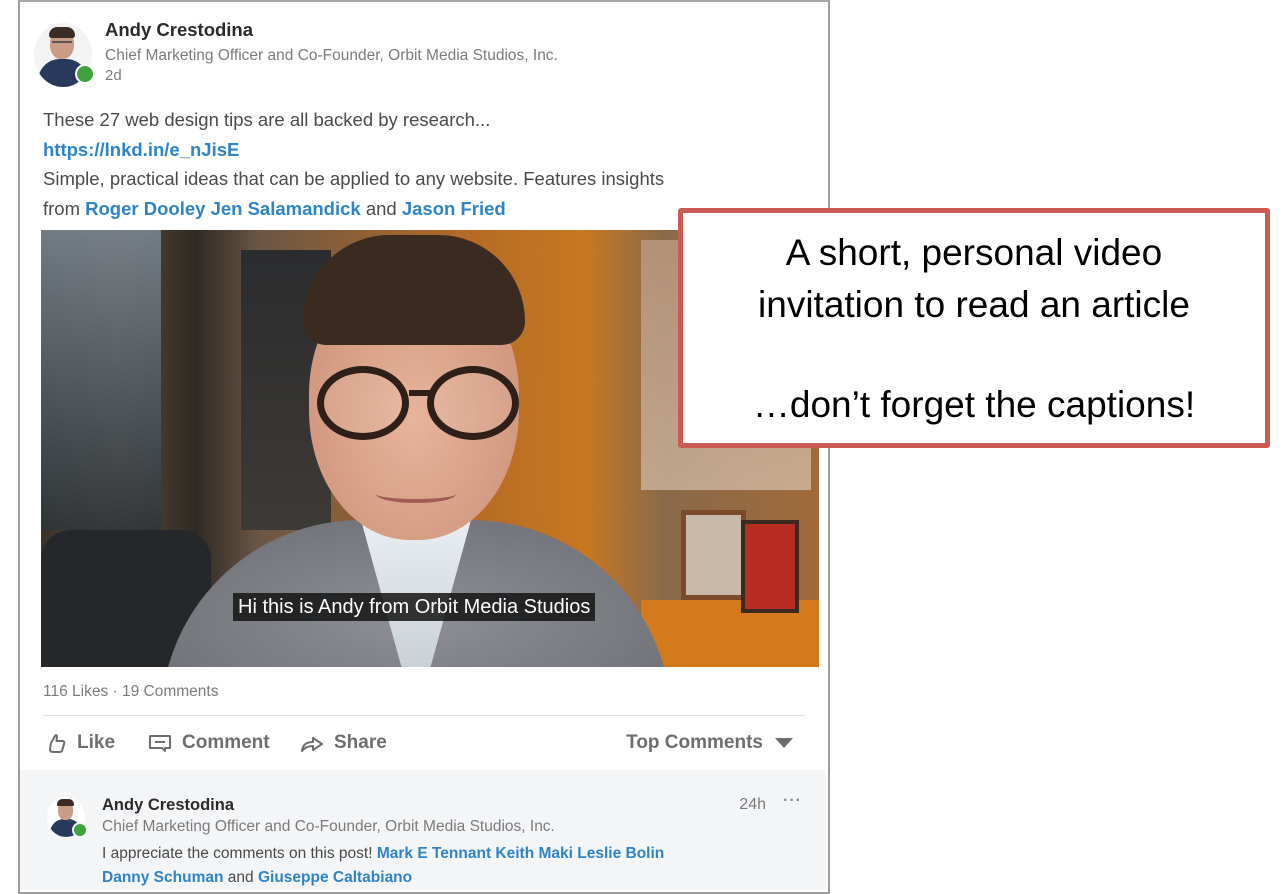  I want to click on article-link: https://lnkd.in/e_nJisE, so click(141, 149).